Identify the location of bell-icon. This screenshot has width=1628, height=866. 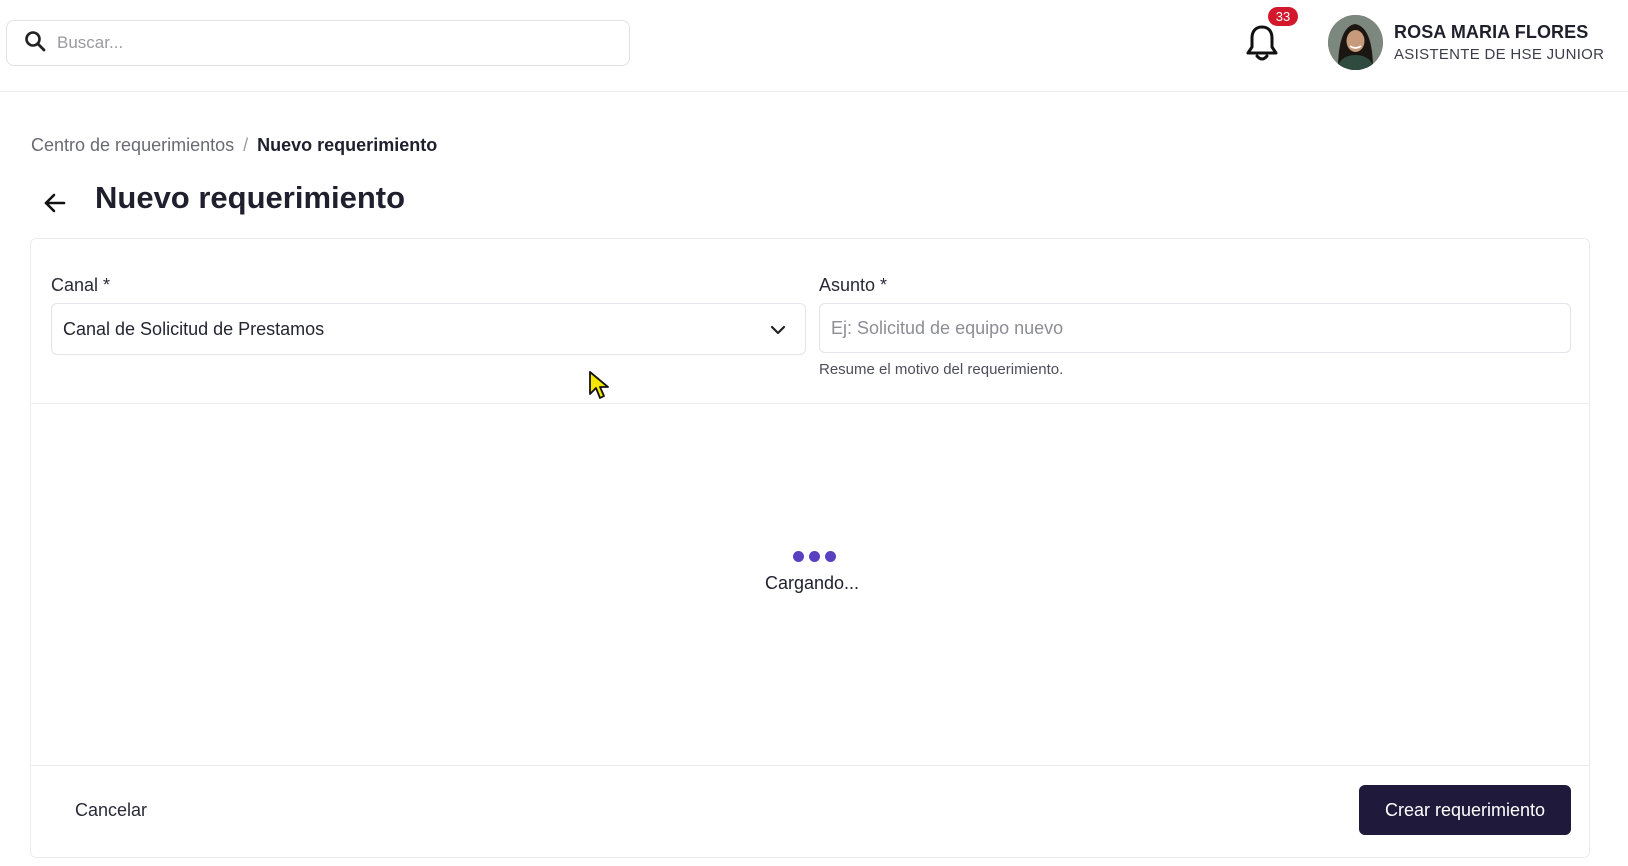
(1262, 42).